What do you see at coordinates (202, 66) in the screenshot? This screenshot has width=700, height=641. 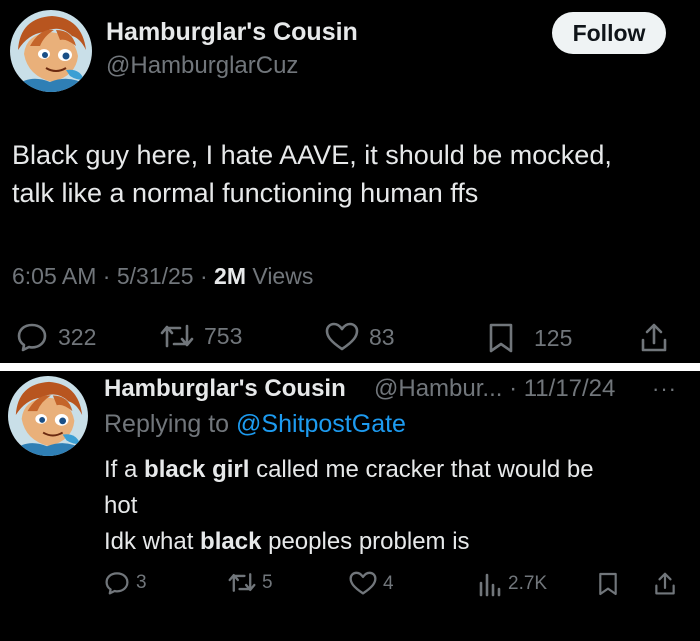 I see `user-handle: @HamburglarCuz` at bounding box center [202, 66].